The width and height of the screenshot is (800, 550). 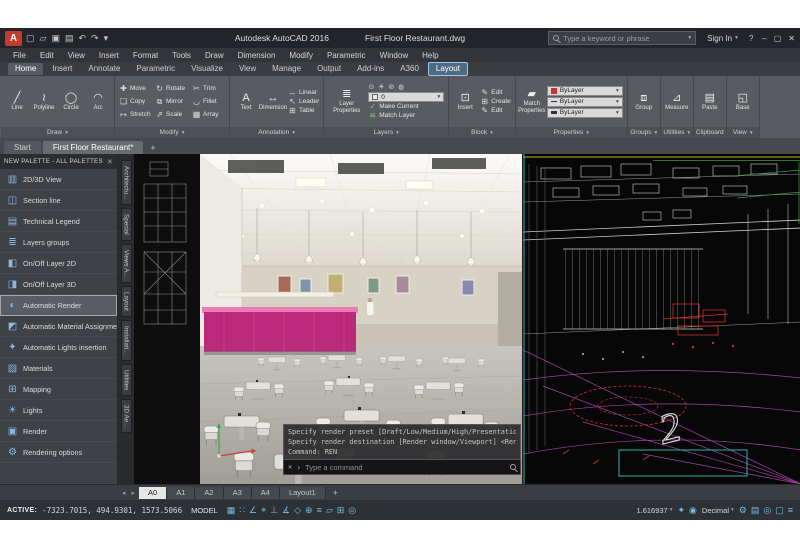 What do you see at coordinates (303, 101) in the screenshot?
I see `ribbon-button: ↖ Leader` at bounding box center [303, 101].